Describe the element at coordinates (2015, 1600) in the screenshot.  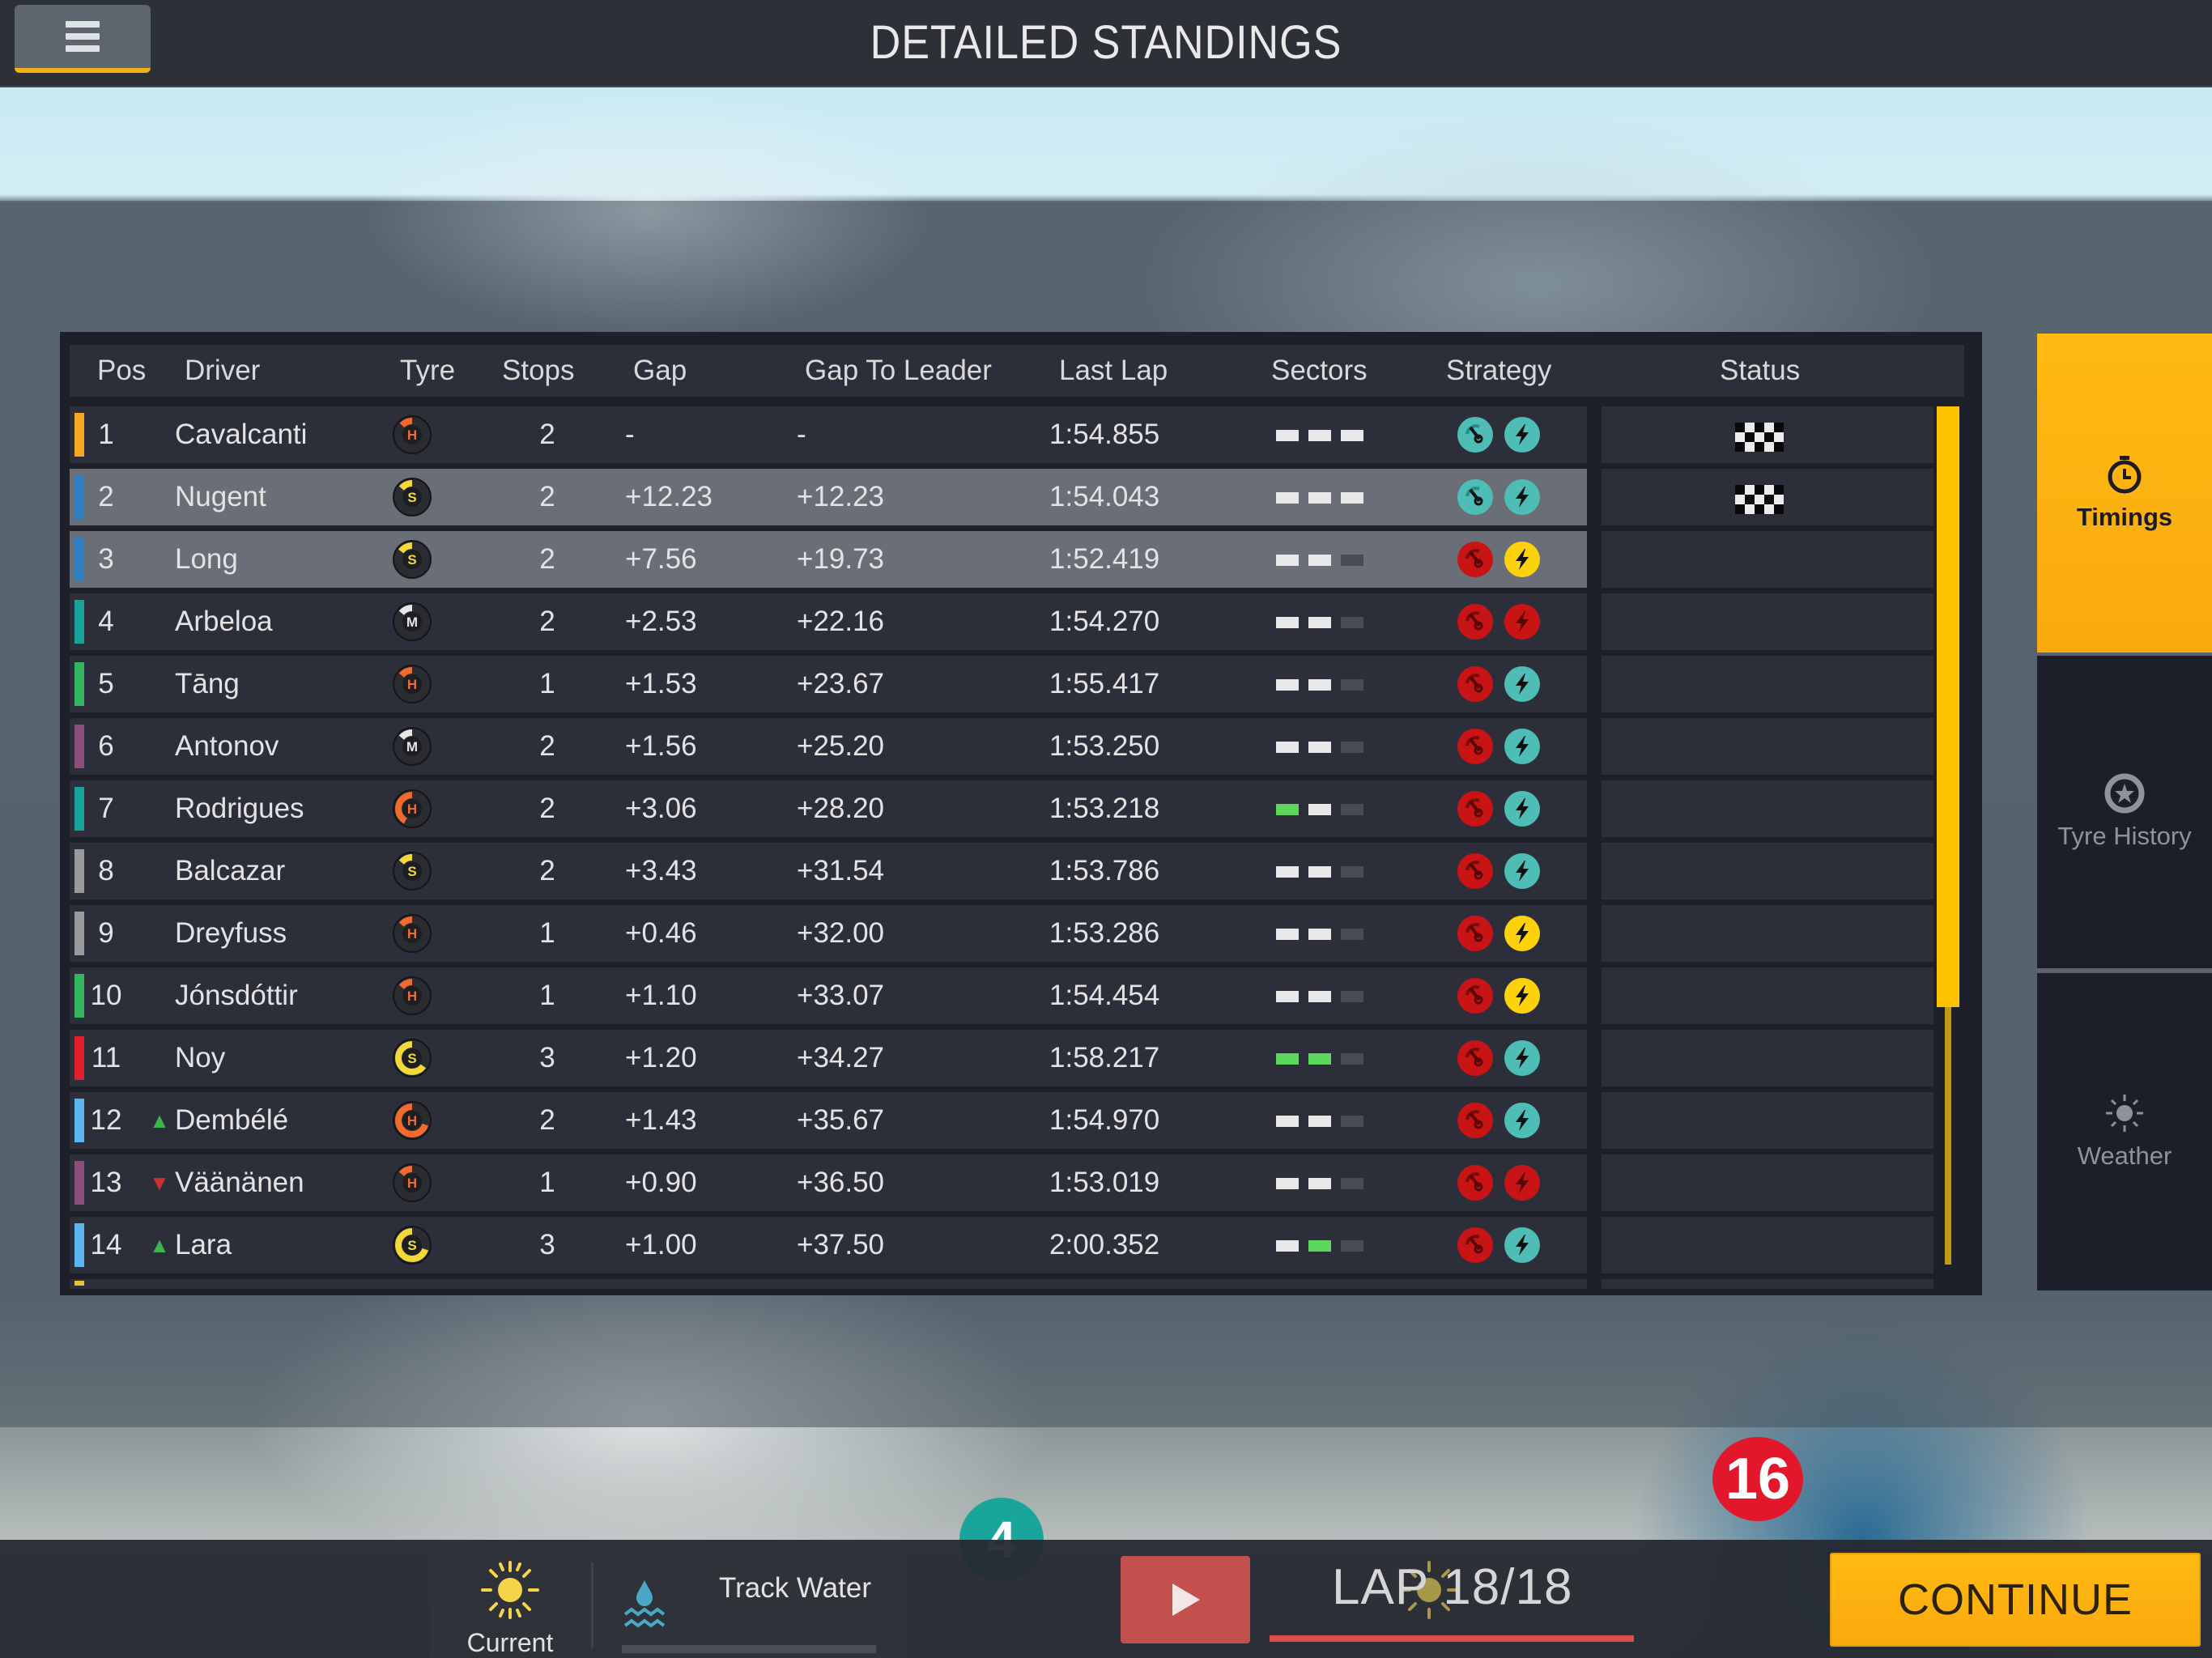
I see `continue-button: CONTINUE` at that location.